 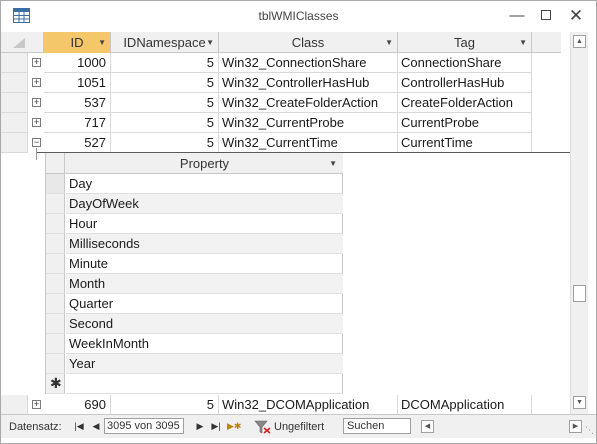 I want to click on cell-id: 1000, so click(x=77, y=63).